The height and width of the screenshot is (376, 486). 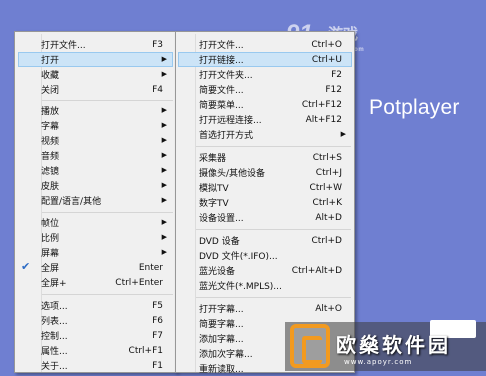 What do you see at coordinates (265, 240) in the screenshot?
I see `submenu-item-dvd-device: DVD 设备 Ctrl+D` at bounding box center [265, 240].